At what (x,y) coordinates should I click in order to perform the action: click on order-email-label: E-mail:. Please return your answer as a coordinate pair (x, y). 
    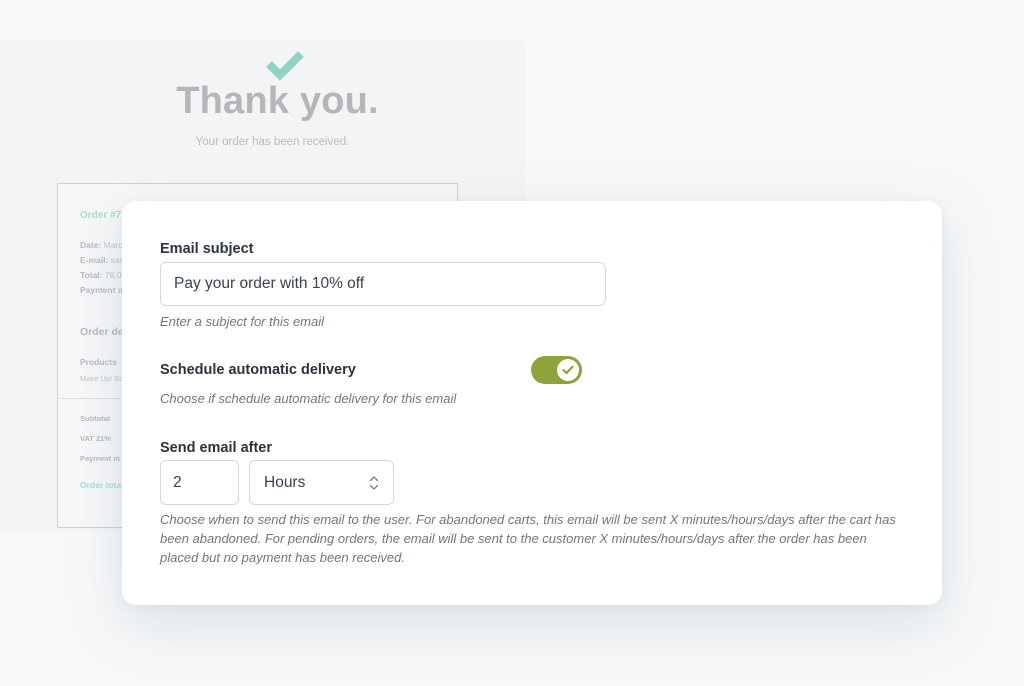
    Looking at the image, I should click on (94, 260).